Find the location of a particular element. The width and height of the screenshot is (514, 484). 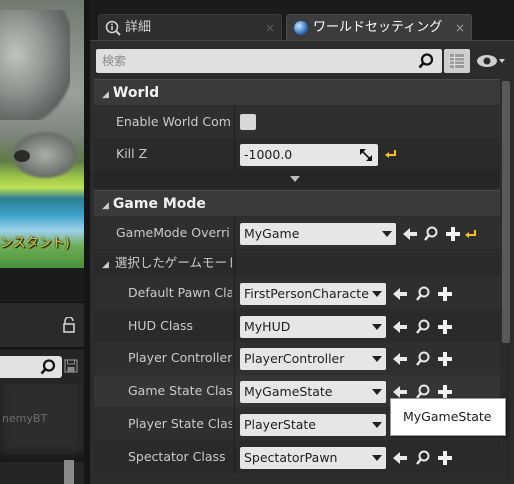

search-row: 検索 is located at coordinates (301, 61).